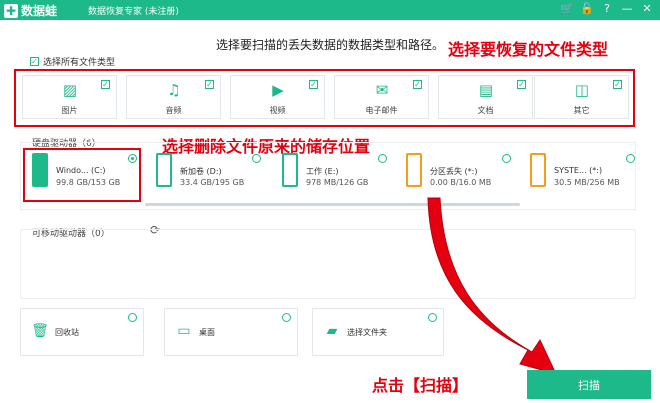 This screenshot has height=403, width=660. I want to click on annotation-arrow, so click(492, 286).